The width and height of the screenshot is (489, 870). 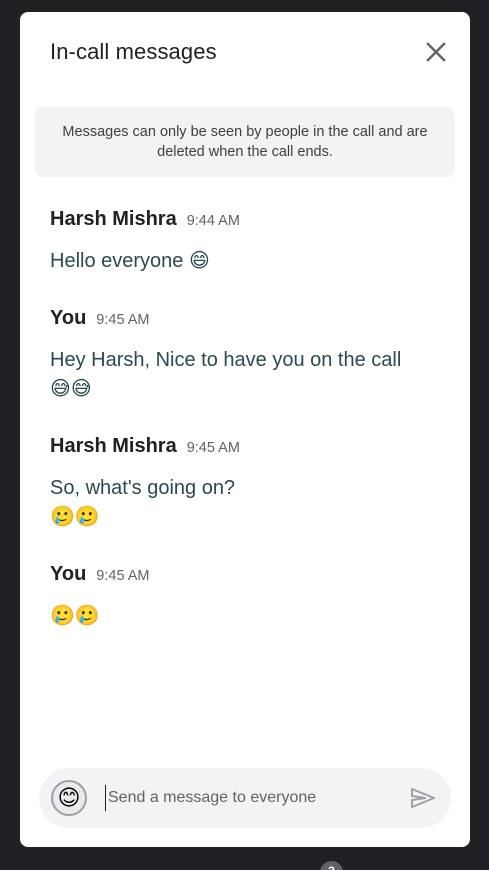 I want to click on message-text: 🥲🥲, so click(x=75, y=616).